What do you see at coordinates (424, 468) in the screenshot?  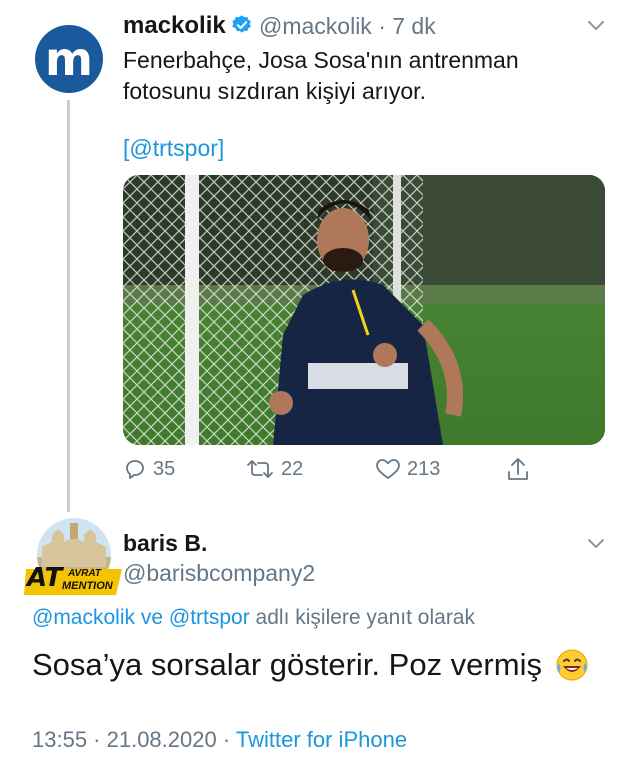 I see `like-count: 213` at bounding box center [424, 468].